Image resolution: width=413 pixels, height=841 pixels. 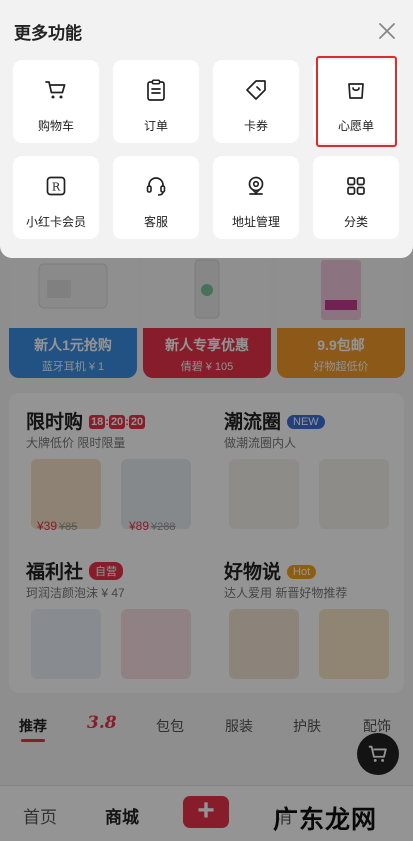 I want to click on location-pin-icon, so click(x=256, y=185).